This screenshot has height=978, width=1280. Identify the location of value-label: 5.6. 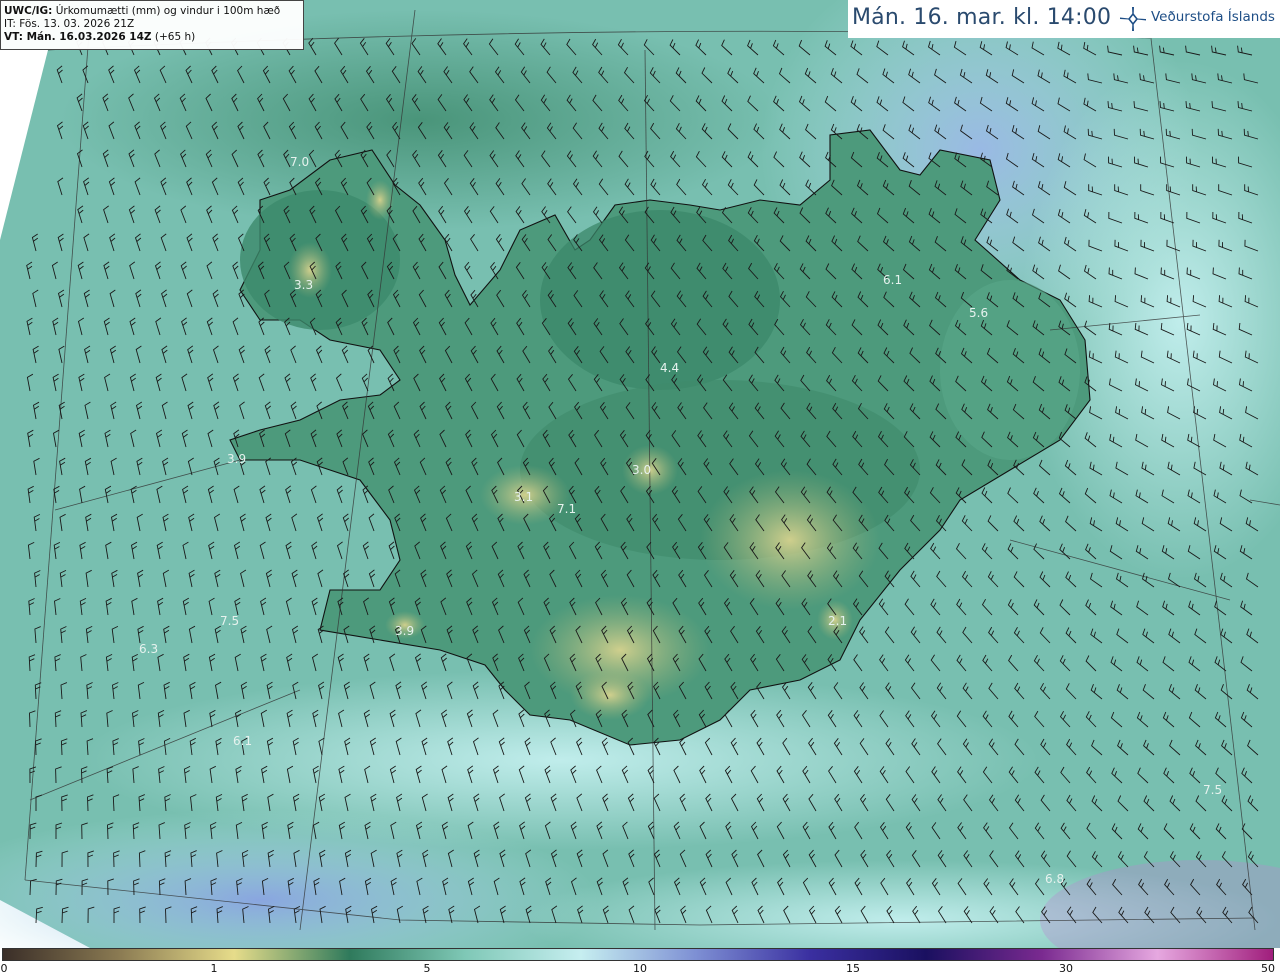
(978, 313).